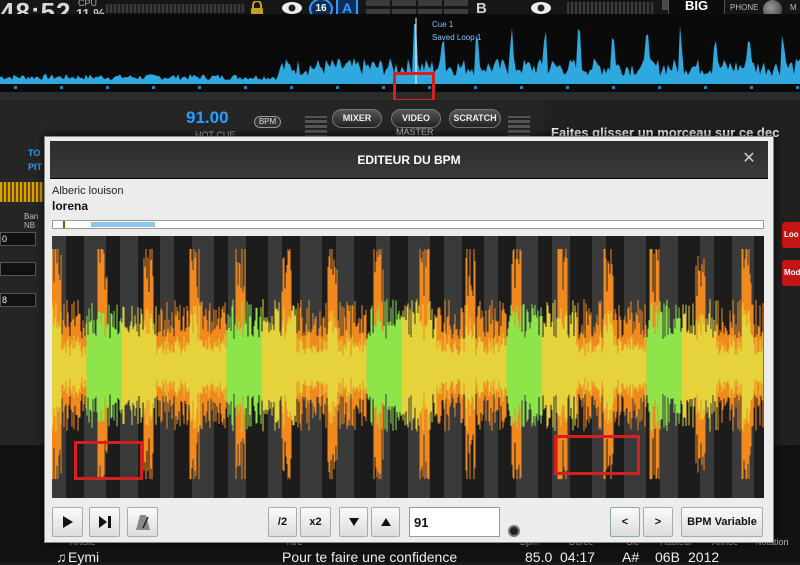 The width and height of the screenshot is (800, 565). I want to click on row-music-icon: ♫, so click(61, 557).